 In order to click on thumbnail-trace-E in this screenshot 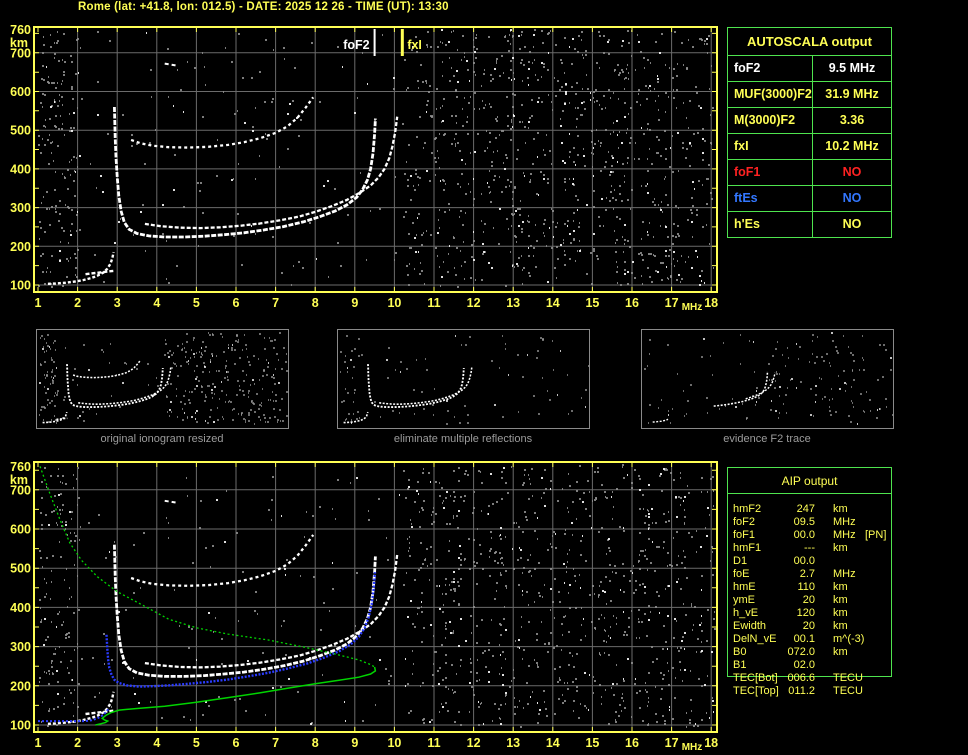, I will do `click(356, 417)`.